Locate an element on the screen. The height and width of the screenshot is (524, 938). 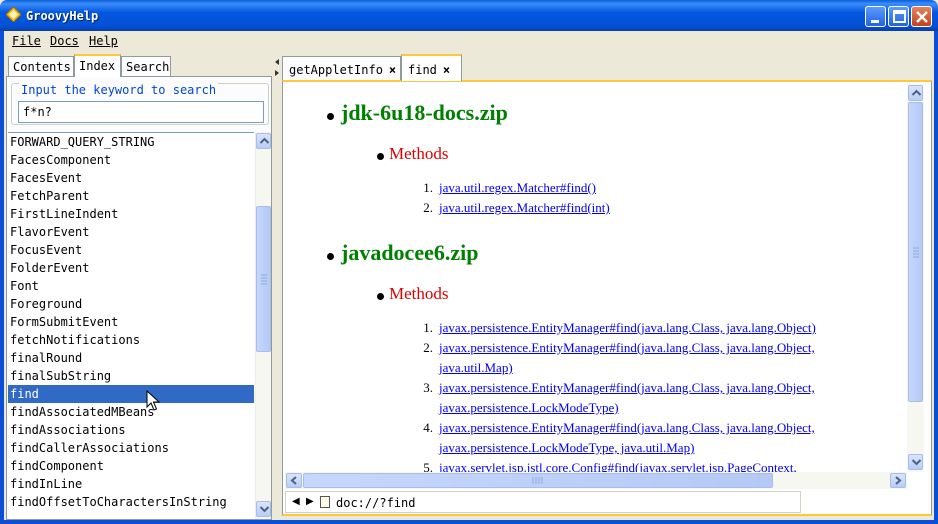
tab-contents: Contents is located at coordinates (41, 66).